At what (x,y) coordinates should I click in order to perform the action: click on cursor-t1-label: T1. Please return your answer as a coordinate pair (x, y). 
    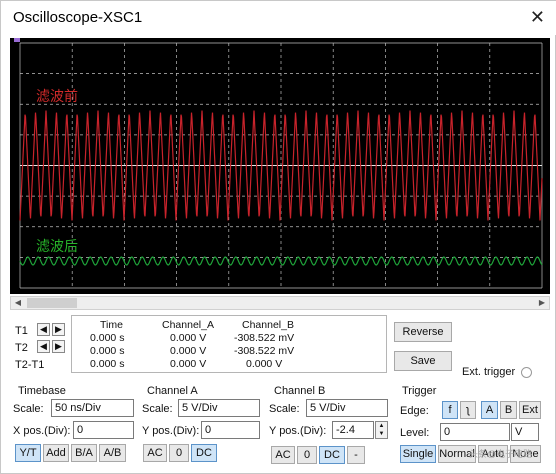
    Looking at the image, I should click on (21, 331).